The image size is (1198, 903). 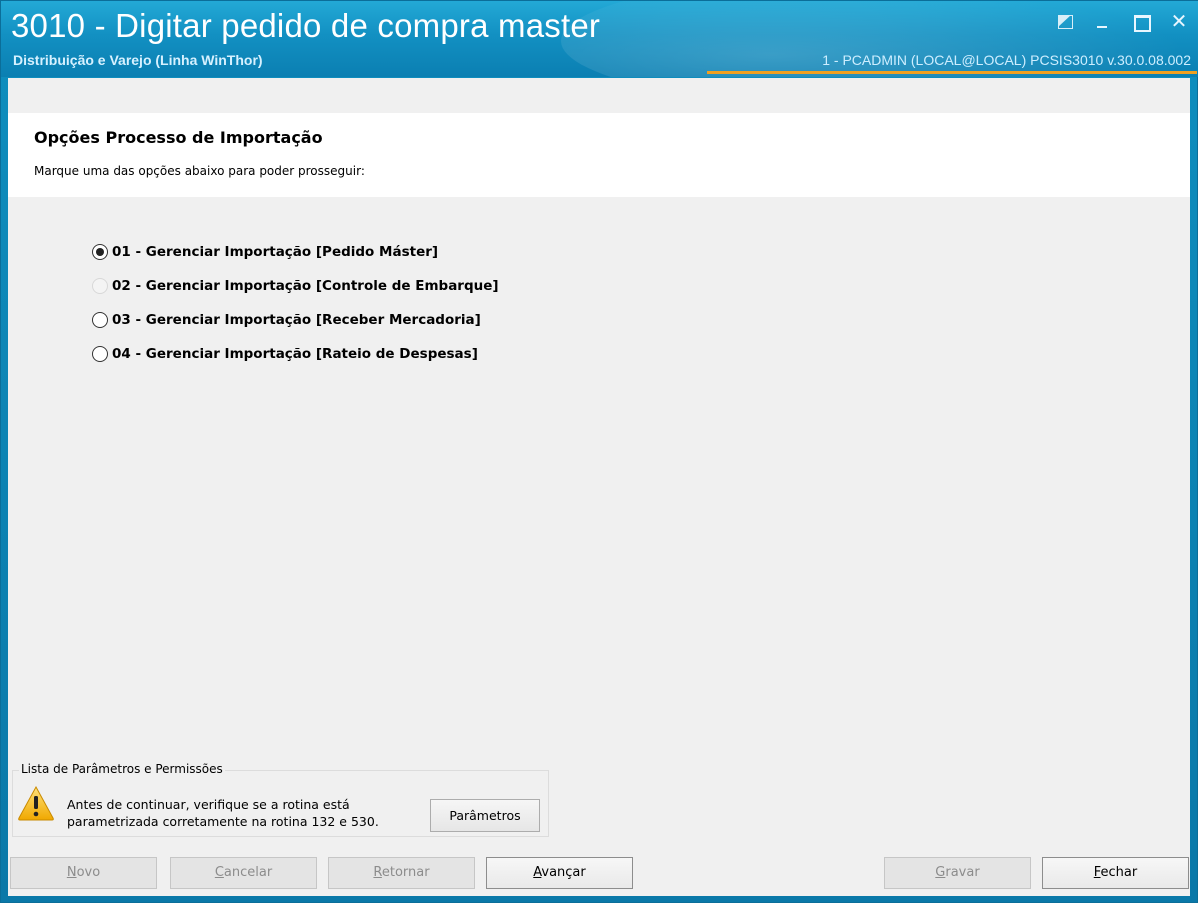 What do you see at coordinates (36, 803) in the screenshot?
I see `warning-icon` at bounding box center [36, 803].